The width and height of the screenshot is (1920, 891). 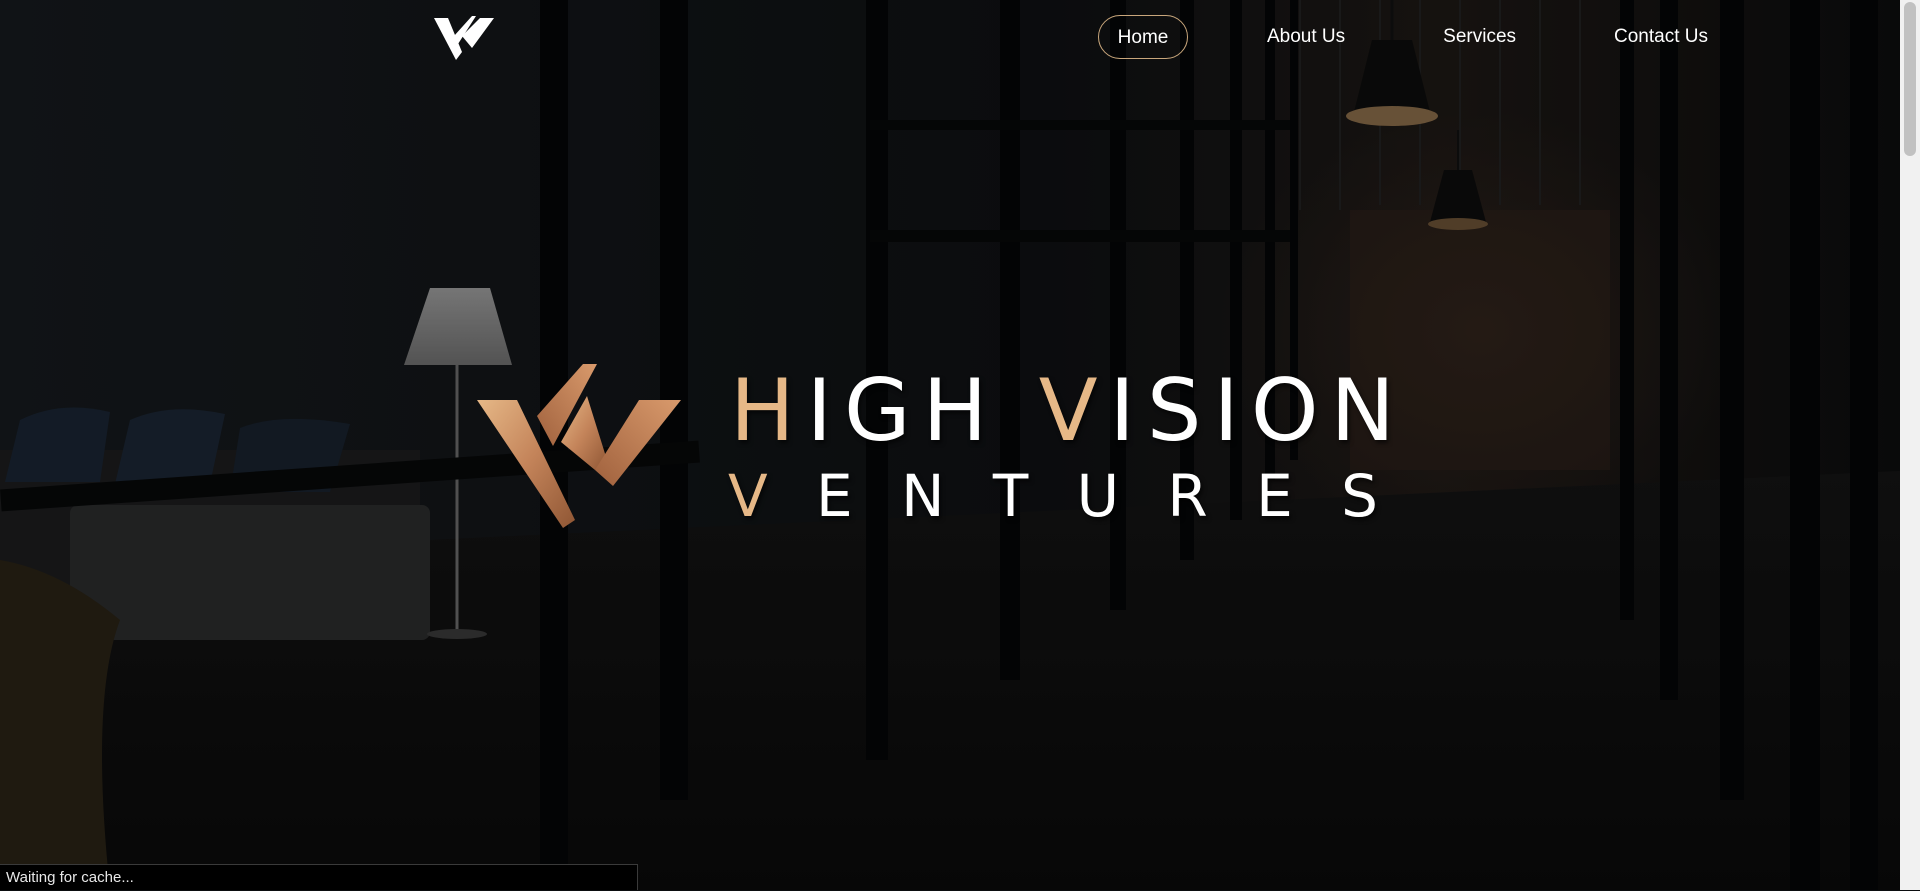 I want to click on hero-subtitle-letter: T, so click(x=1010, y=496).